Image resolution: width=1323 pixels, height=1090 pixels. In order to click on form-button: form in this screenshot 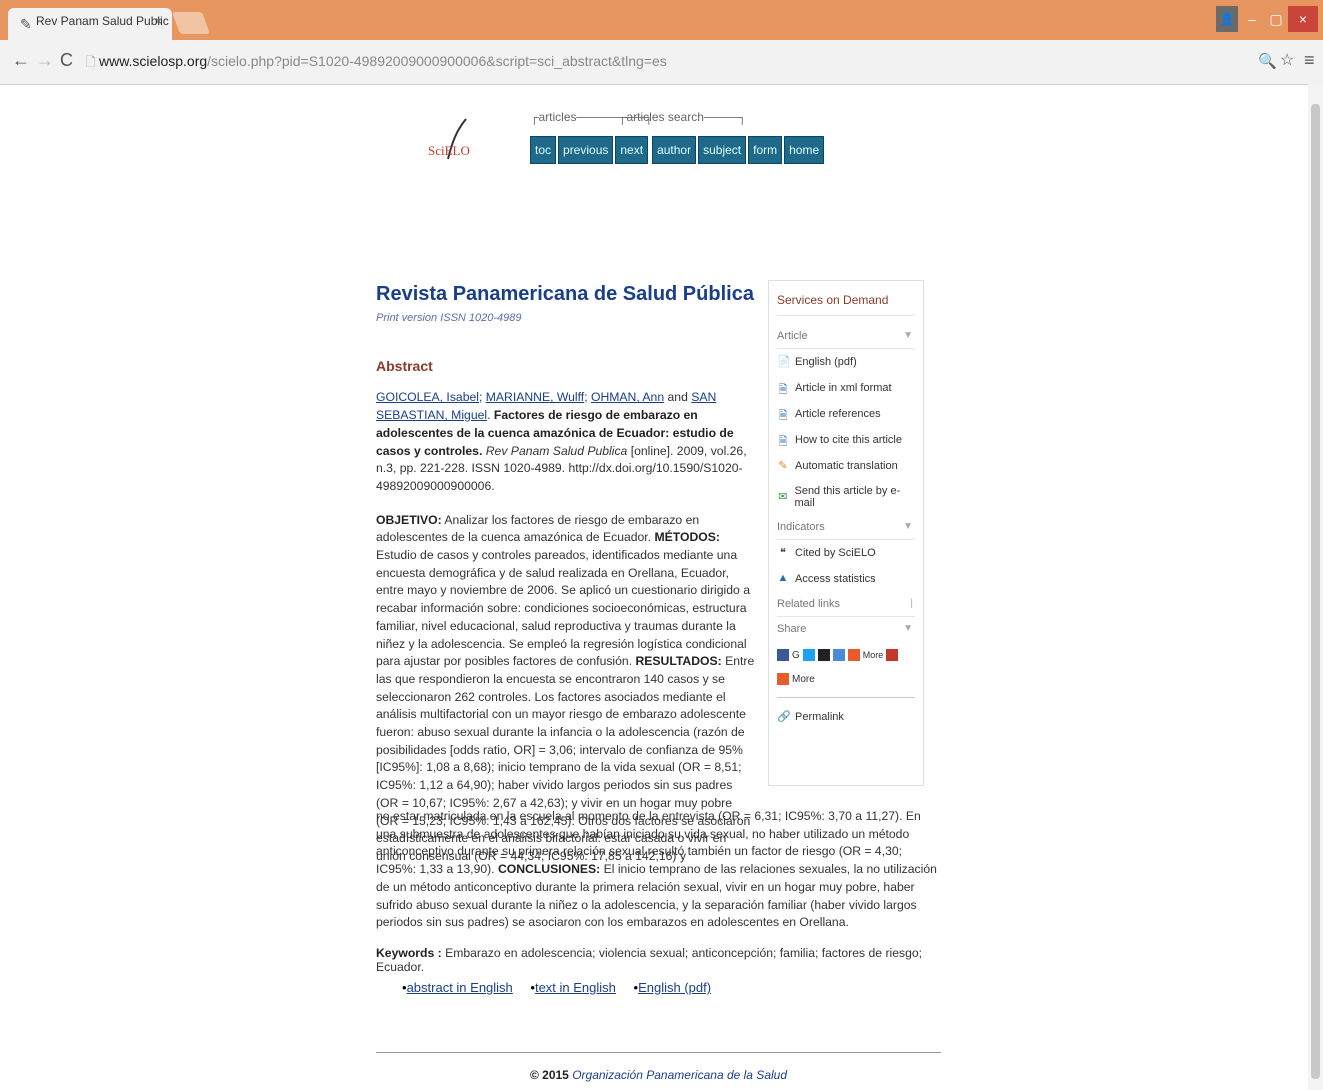, I will do `click(765, 150)`.